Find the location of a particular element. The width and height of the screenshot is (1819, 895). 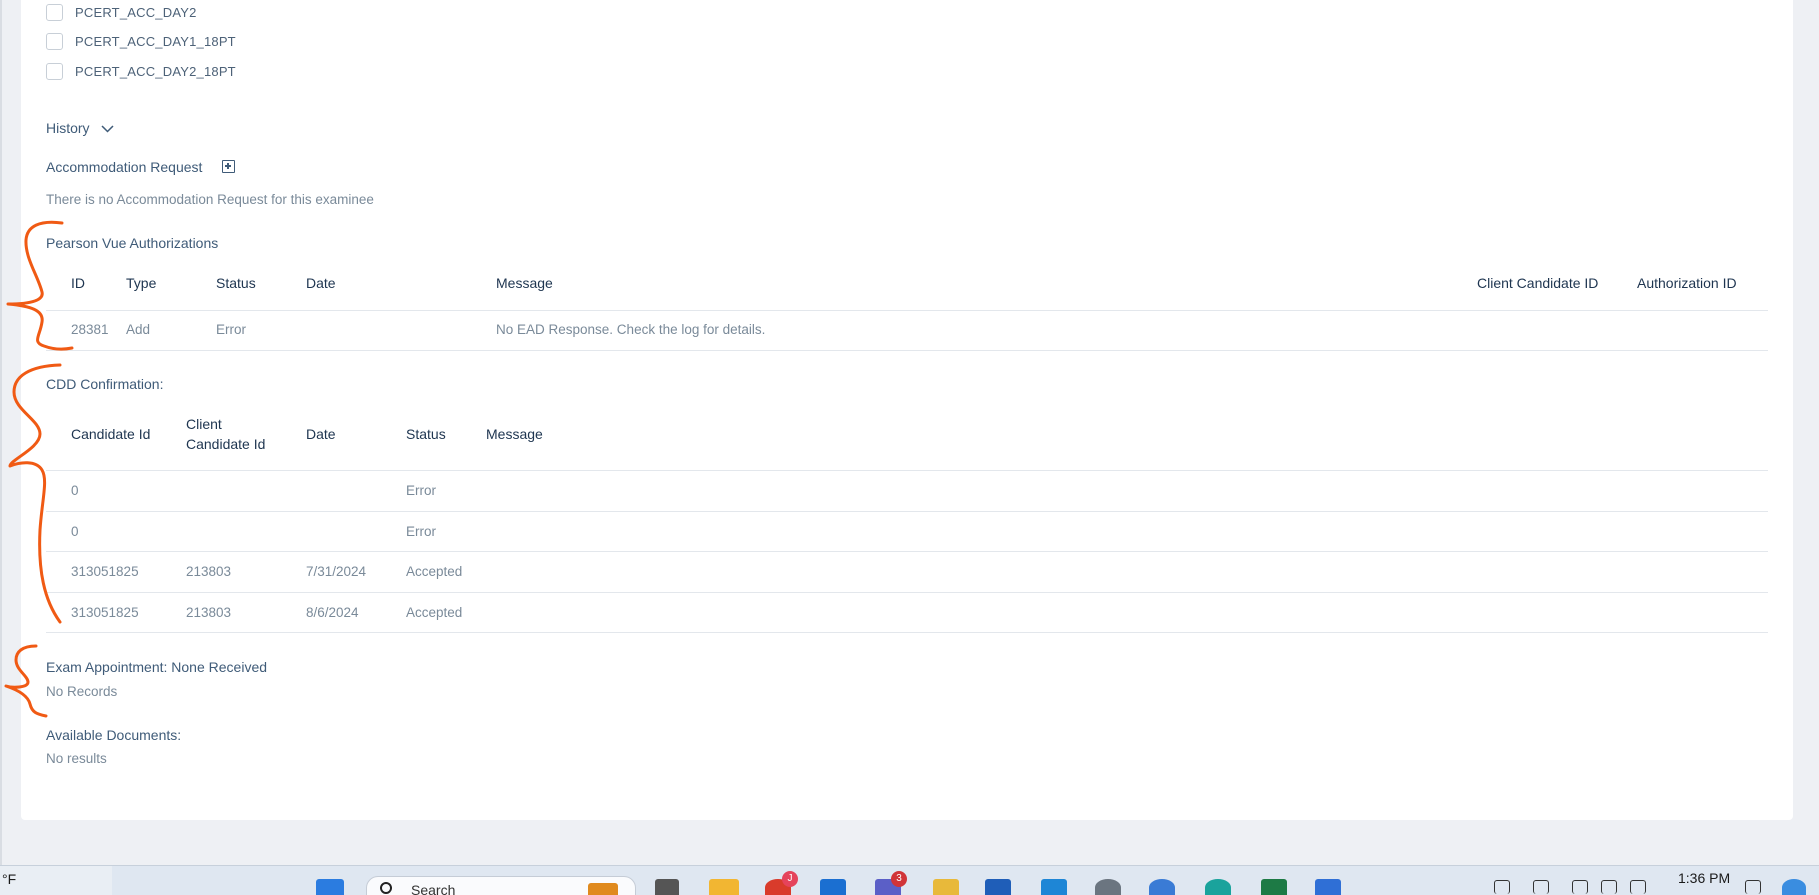

battery-icon is located at coordinates (1638, 887).